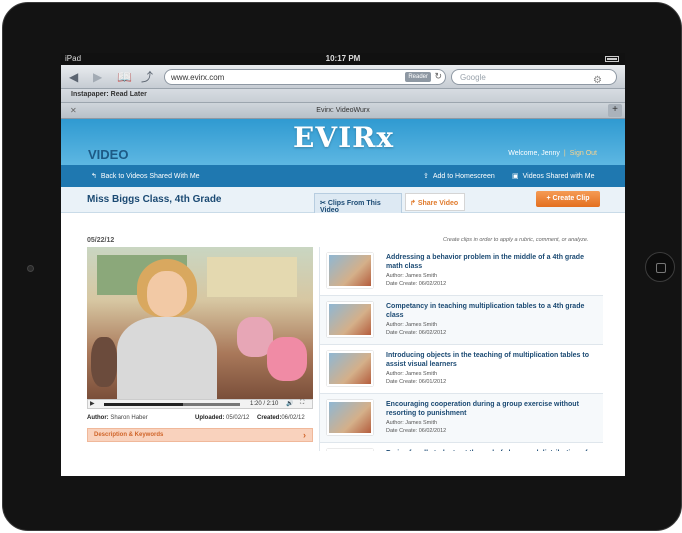 Image resolution: width=682 pixels, height=533 pixels. I want to click on author-meta: Author: Sharon Haber, so click(117, 418).